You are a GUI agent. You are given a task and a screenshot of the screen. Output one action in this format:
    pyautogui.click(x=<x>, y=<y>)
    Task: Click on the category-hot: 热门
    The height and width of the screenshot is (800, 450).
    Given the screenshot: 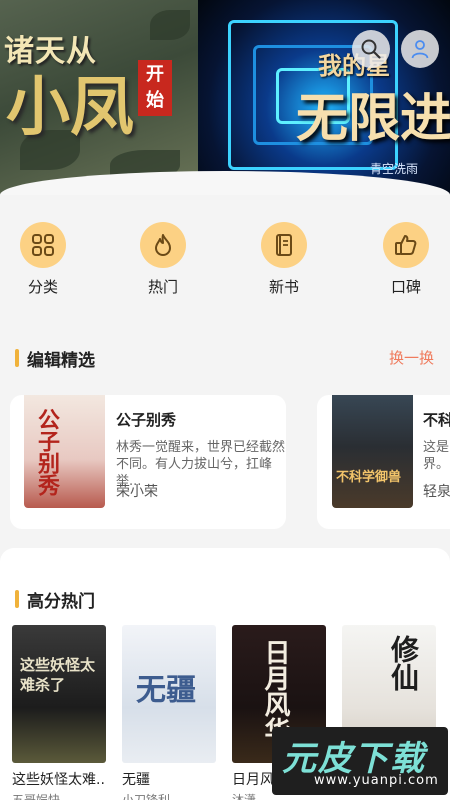 What is the action you would take?
    pyautogui.click(x=163, y=259)
    